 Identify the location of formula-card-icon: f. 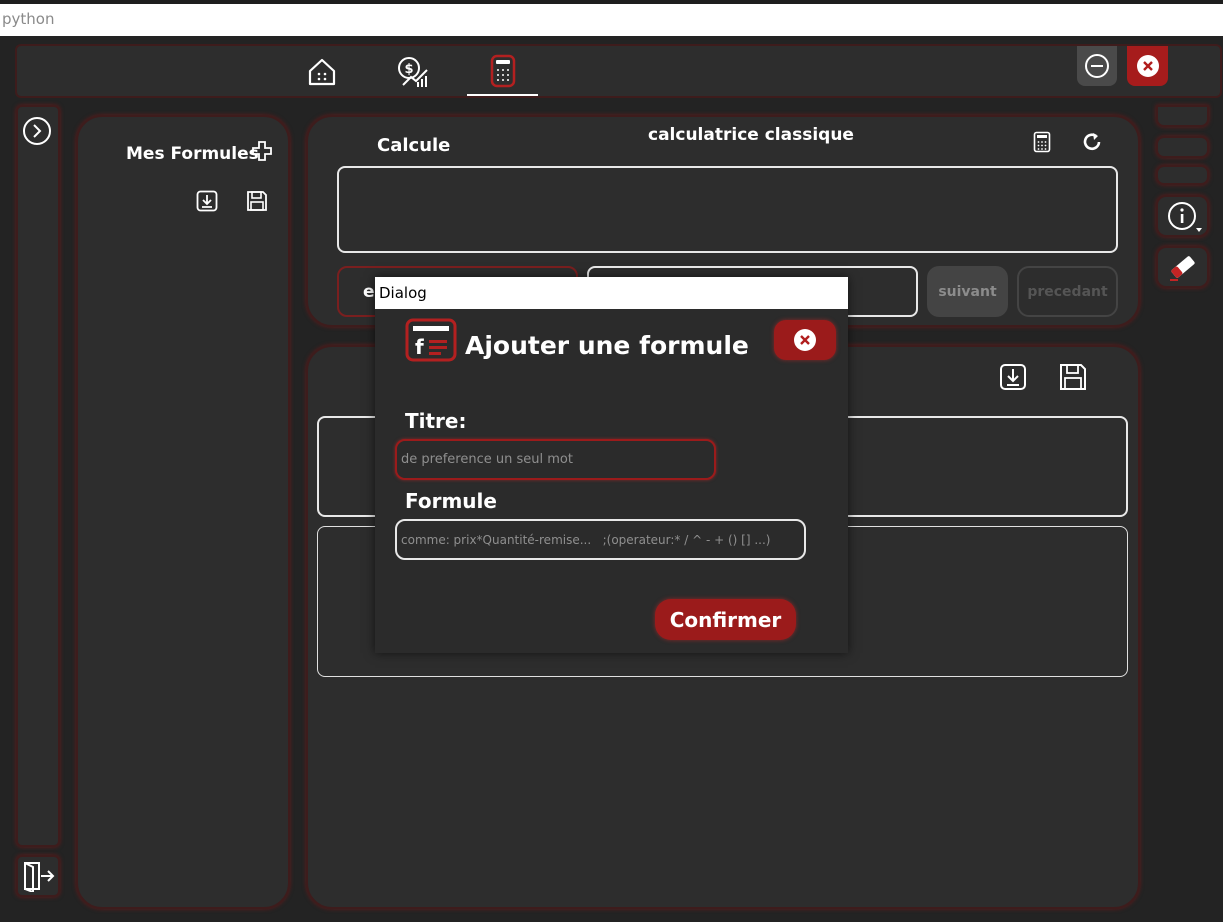
(431, 340).